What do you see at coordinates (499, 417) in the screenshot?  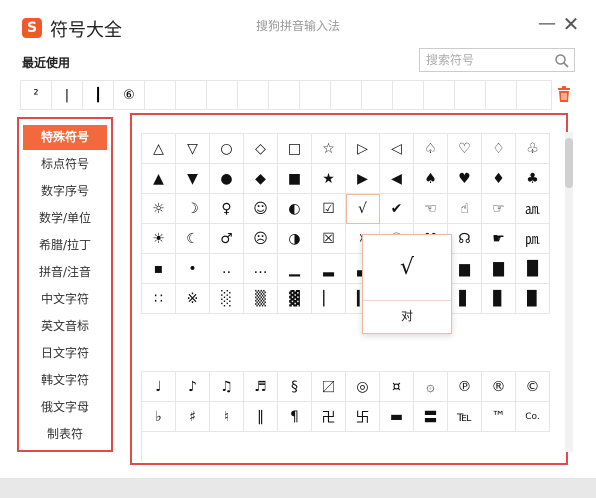 I see `symbol-cell: ™` at bounding box center [499, 417].